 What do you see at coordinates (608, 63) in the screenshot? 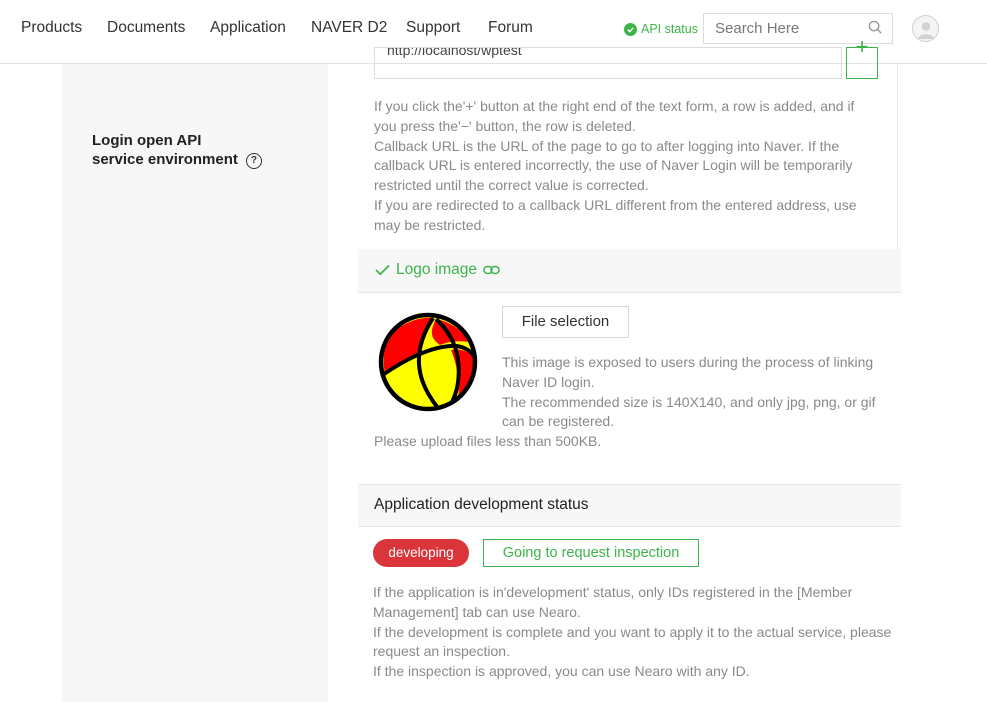
I see `callback-url-input: http://localhost/wptest` at bounding box center [608, 63].